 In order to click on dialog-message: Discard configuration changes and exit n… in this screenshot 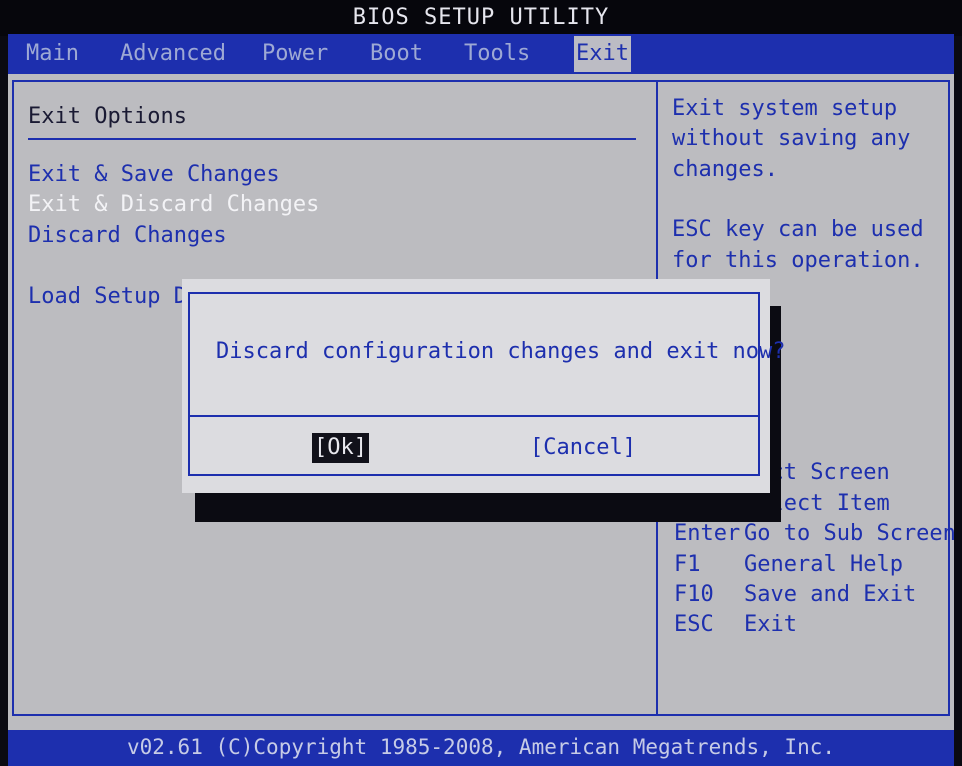, I will do `click(501, 351)`.